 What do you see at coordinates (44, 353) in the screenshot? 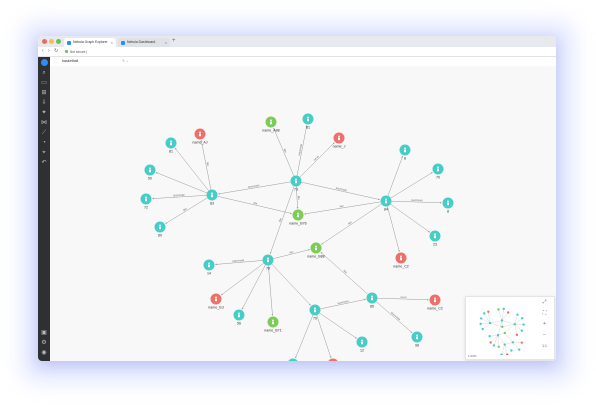
I see `user-icon: ◉` at bounding box center [44, 353].